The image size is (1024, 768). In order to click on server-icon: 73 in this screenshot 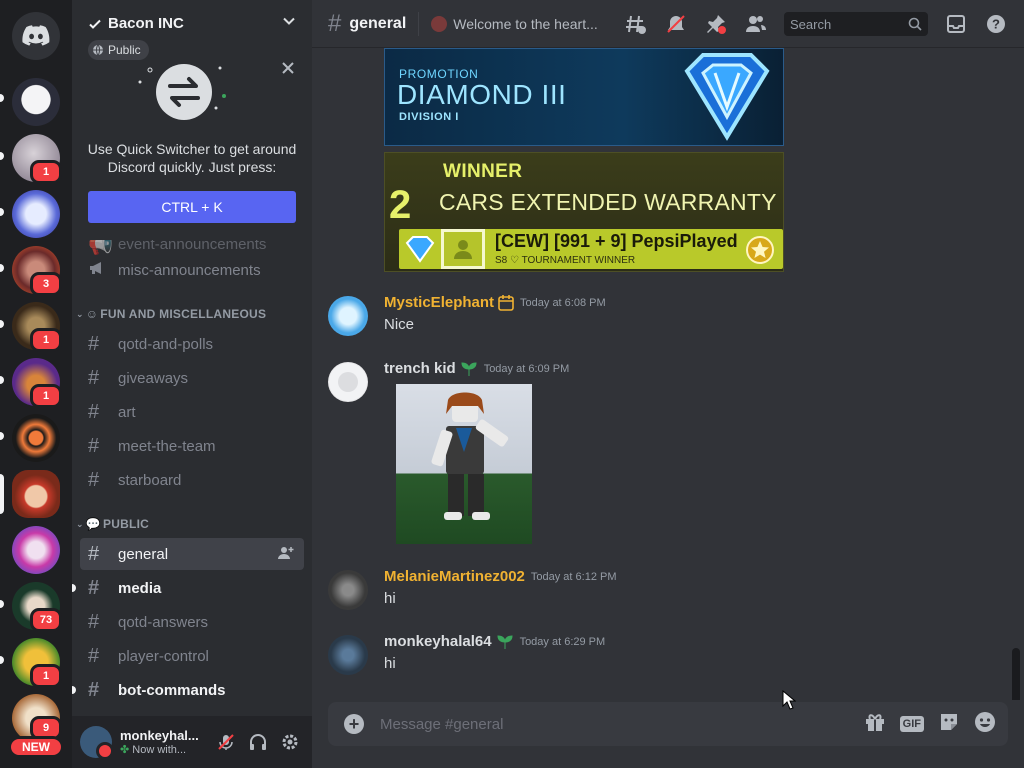, I will do `click(37, 607)`.